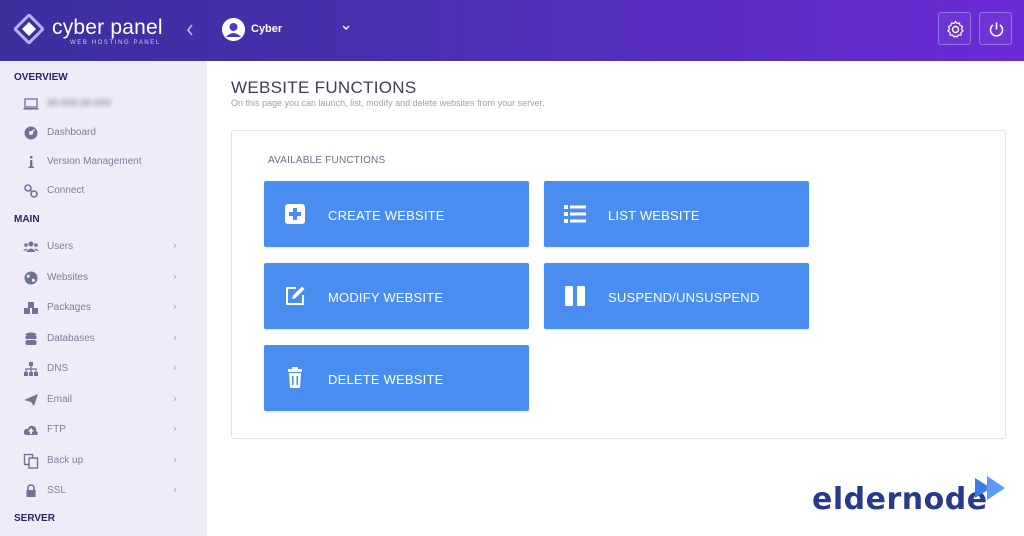 The height and width of the screenshot is (536, 1024). I want to click on user-avatar-icon, so click(233, 29).